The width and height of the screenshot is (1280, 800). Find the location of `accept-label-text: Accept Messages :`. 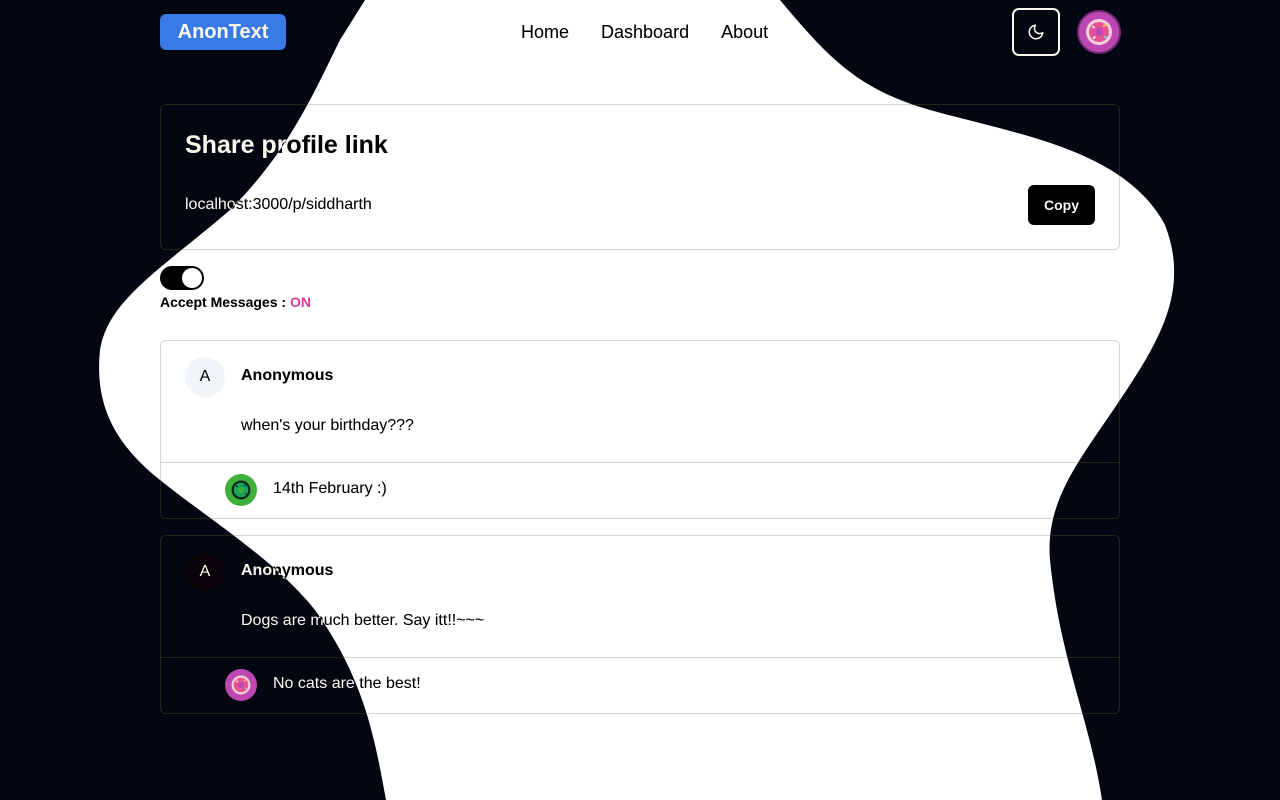

accept-label-text: Accept Messages : is located at coordinates (223, 302).